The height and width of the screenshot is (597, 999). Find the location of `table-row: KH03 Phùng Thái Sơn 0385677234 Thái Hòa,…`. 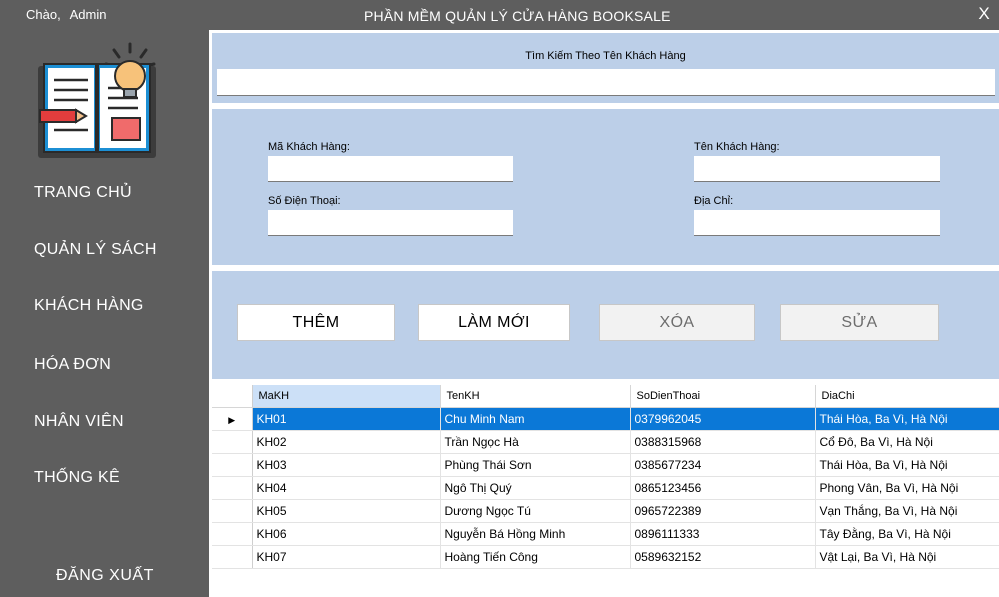

table-row: KH03 Phùng Thái Sơn 0385677234 Thái Hòa,… is located at coordinates (605, 465).